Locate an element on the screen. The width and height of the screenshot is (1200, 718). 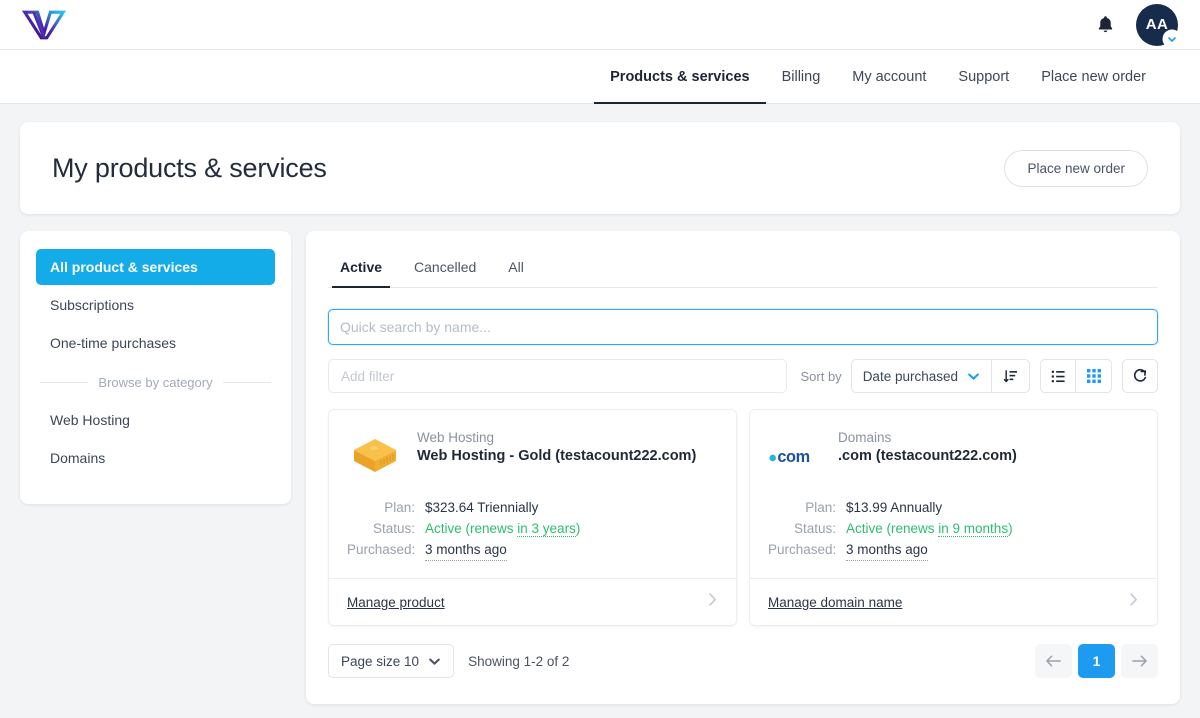
add-filter-input is located at coordinates (557, 376).